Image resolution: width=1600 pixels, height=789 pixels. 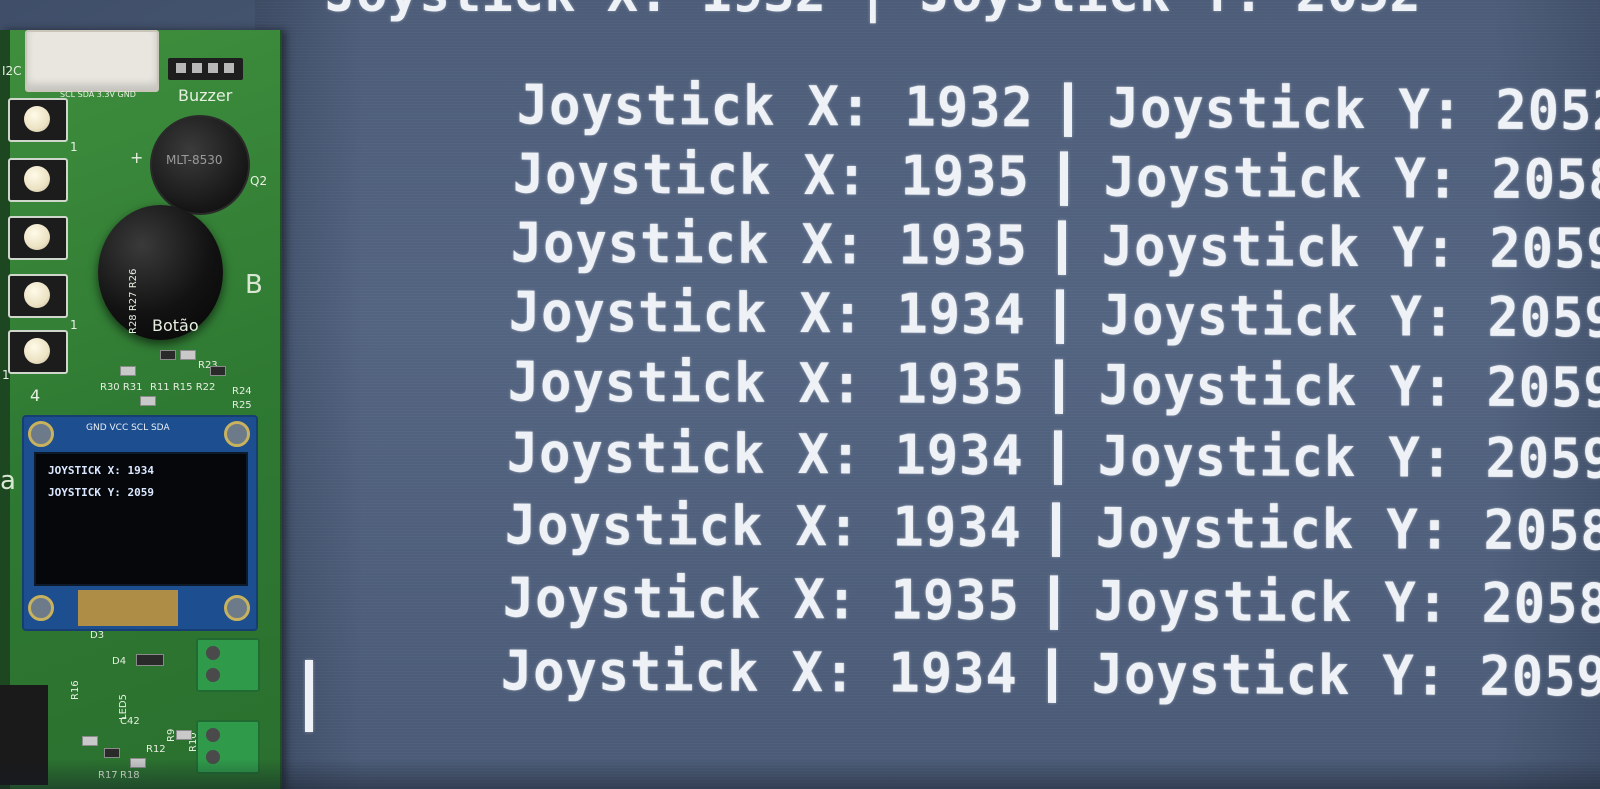 What do you see at coordinates (35, 395) in the screenshot?
I see `silk-4: 4` at bounding box center [35, 395].